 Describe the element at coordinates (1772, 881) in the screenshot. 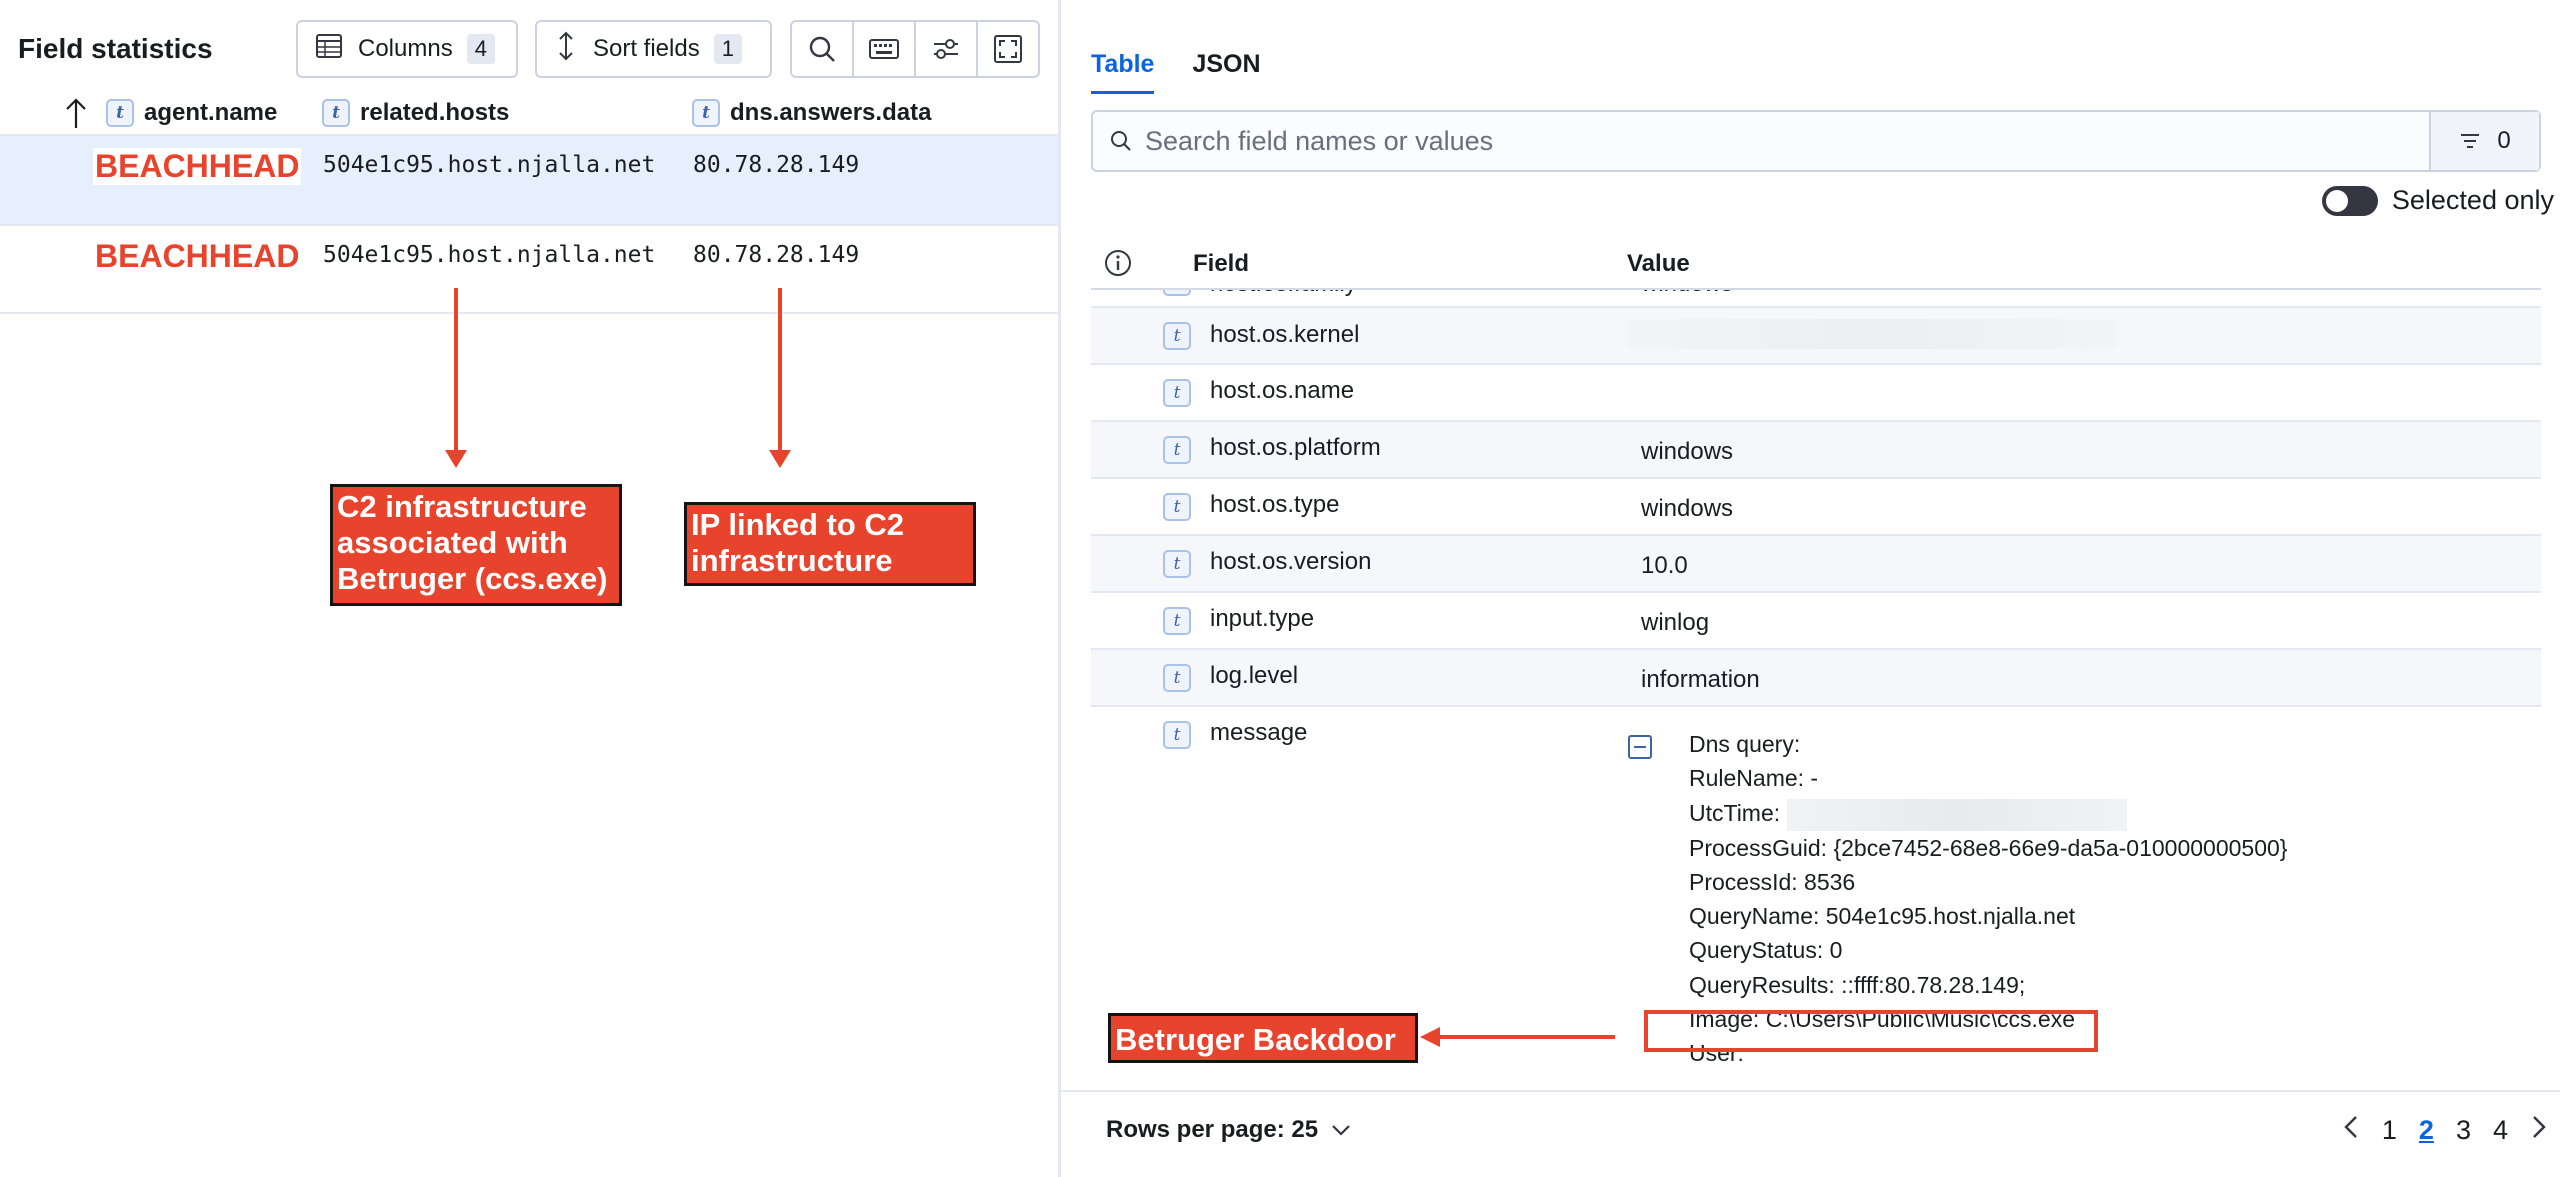

I see `message-line: ProcessId: 8536` at that location.